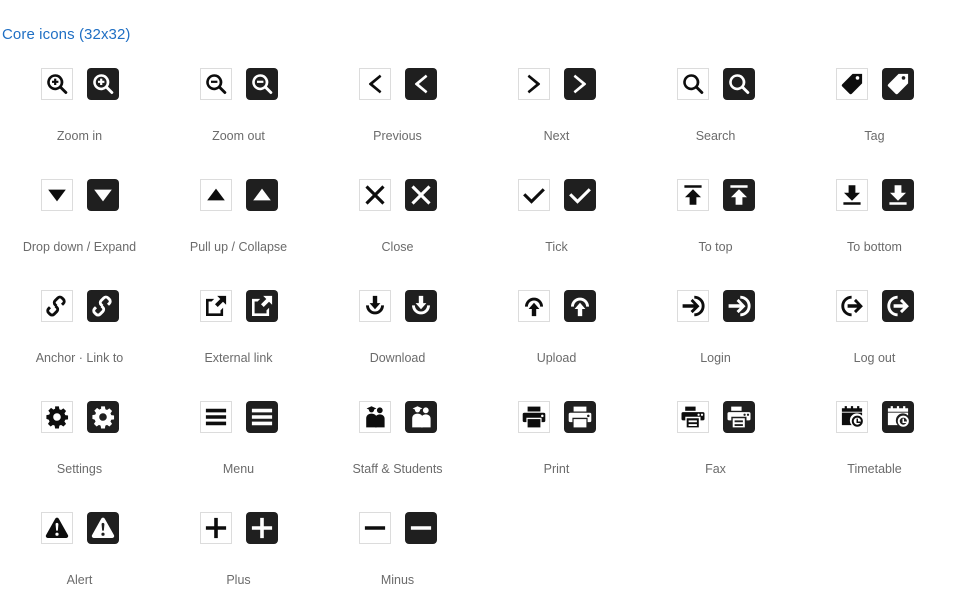 This screenshot has height=615, width=954. I want to click on icon-label-log-out: Log out, so click(874, 358).